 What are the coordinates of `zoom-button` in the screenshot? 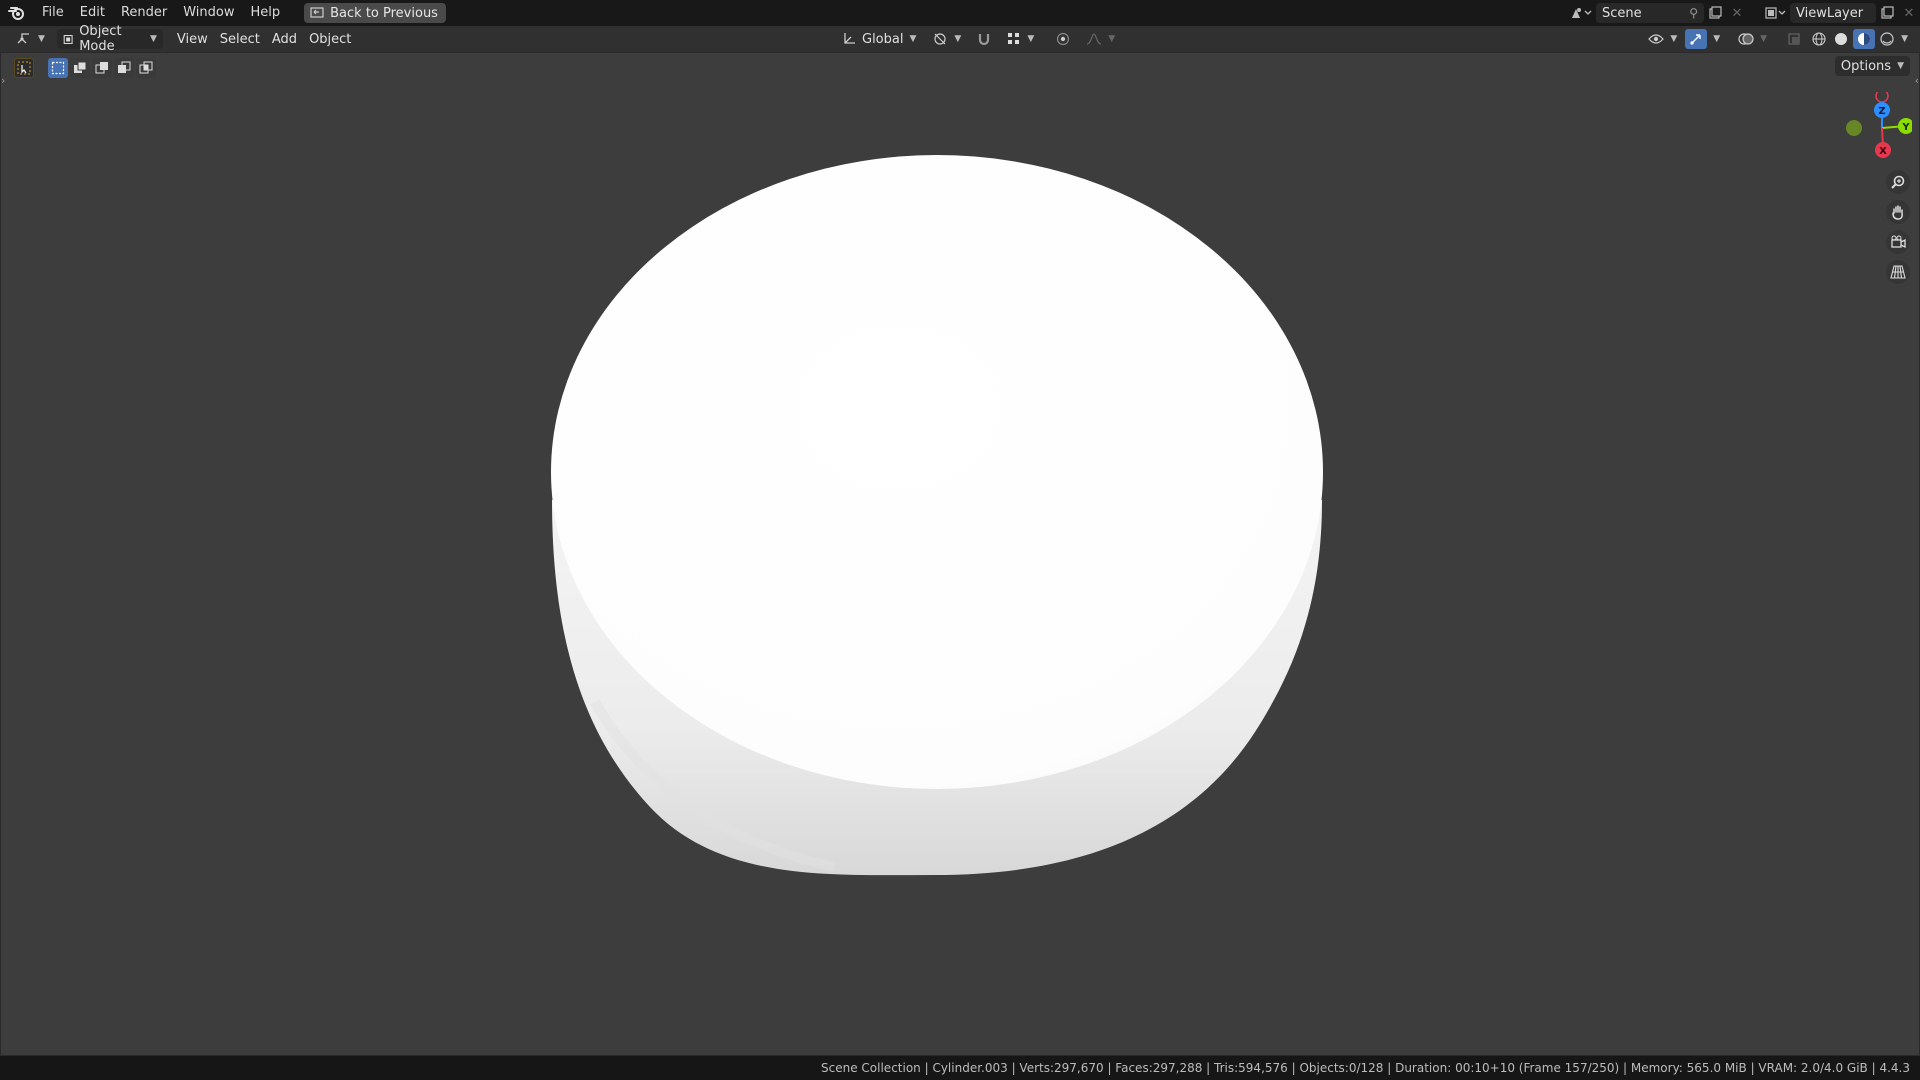 It's located at (1898, 182).